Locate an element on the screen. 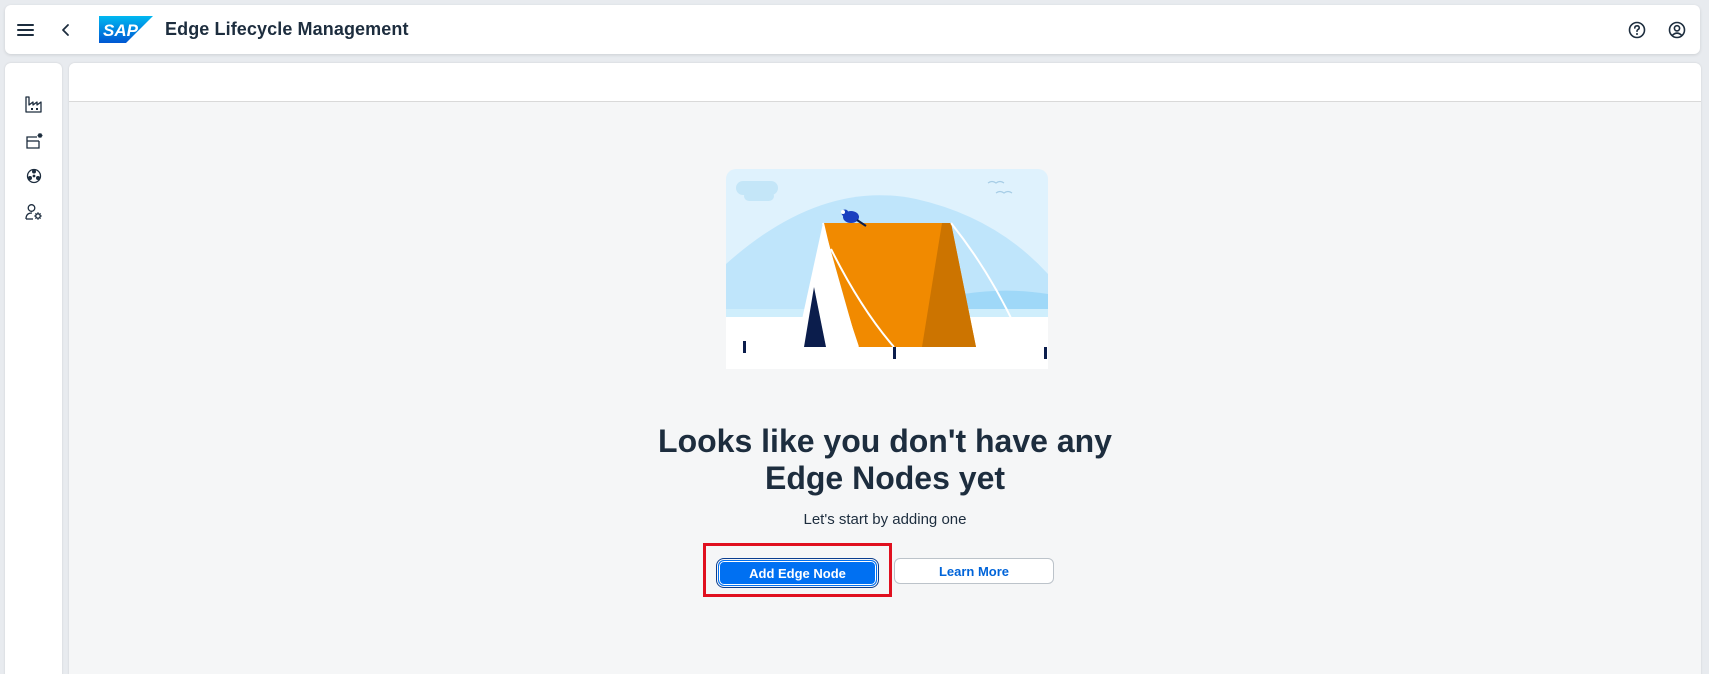 The height and width of the screenshot is (674, 1709). svg-text: SAP is located at coordinates (121, 30).